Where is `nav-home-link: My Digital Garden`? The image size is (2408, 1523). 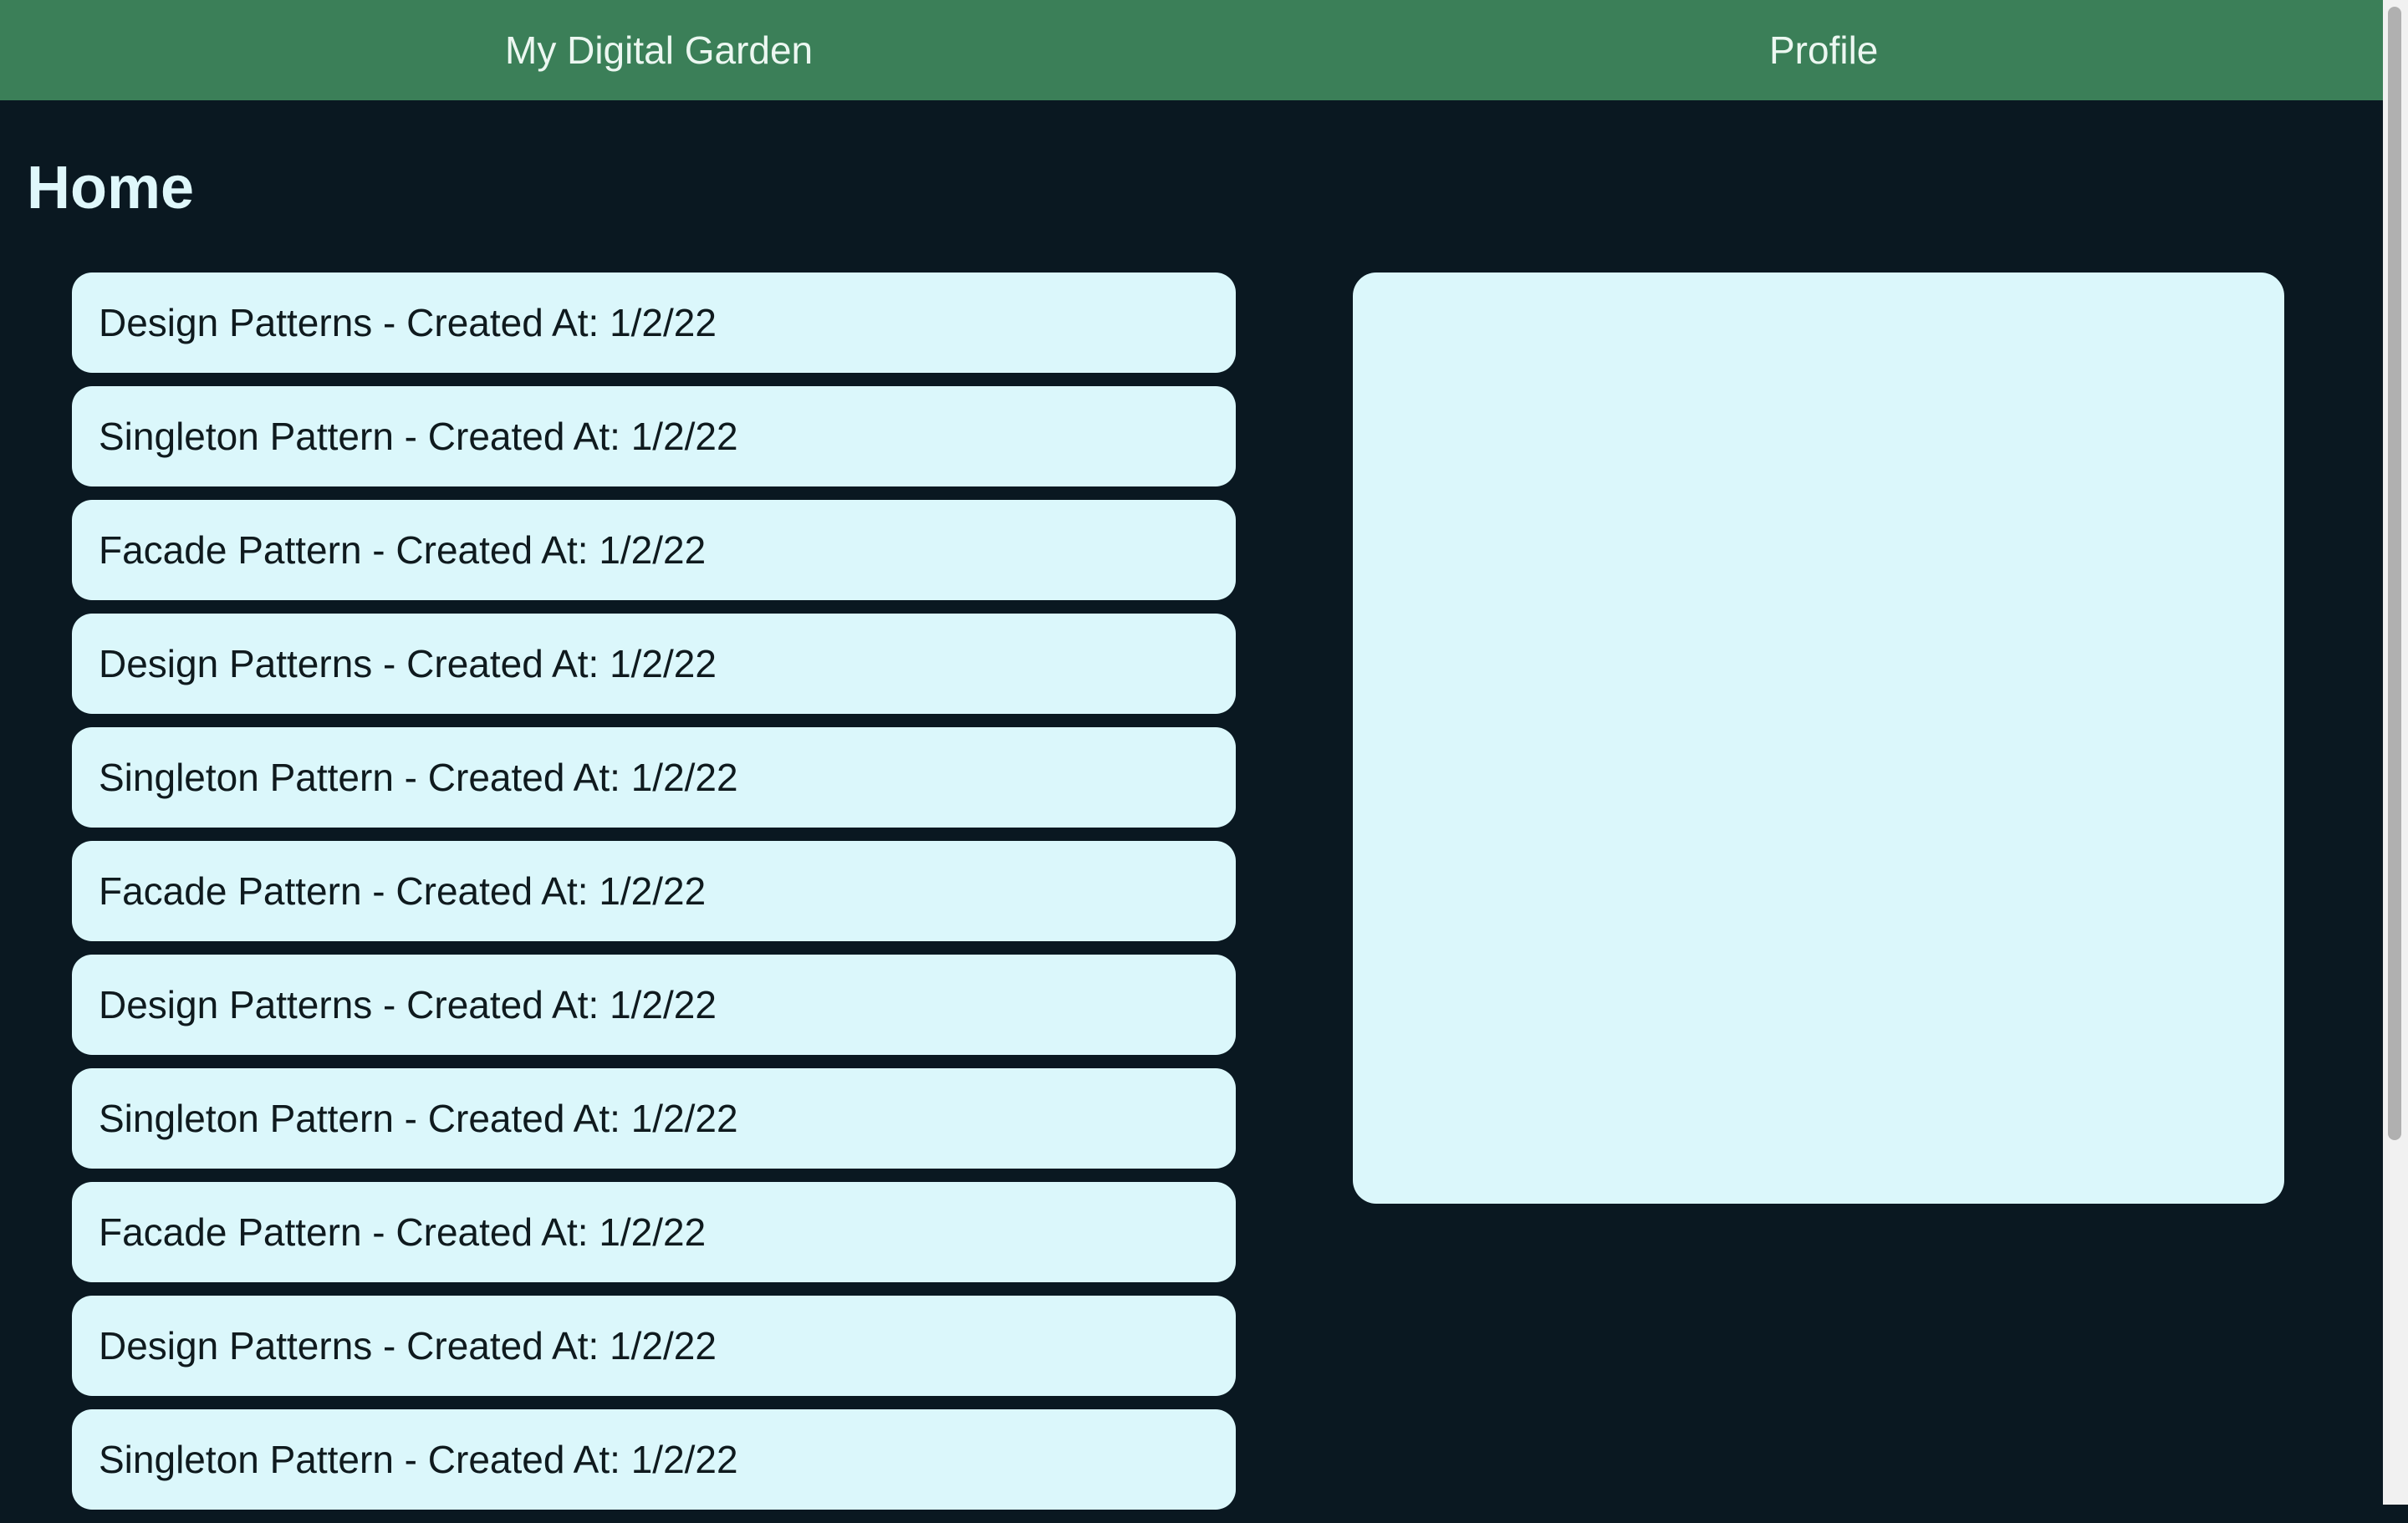 nav-home-link: My Digital Garden is located at coordinates (659, 50).